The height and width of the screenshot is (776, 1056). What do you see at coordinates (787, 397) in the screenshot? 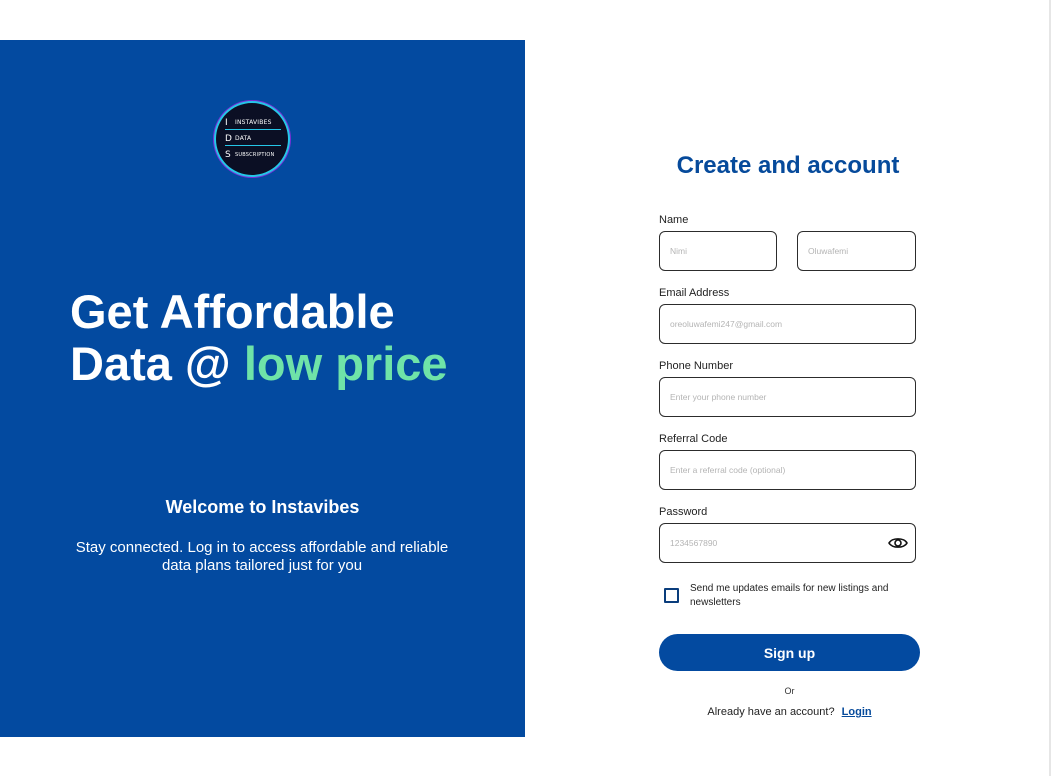
I see `phone-input` at bounding box center [787, 397].